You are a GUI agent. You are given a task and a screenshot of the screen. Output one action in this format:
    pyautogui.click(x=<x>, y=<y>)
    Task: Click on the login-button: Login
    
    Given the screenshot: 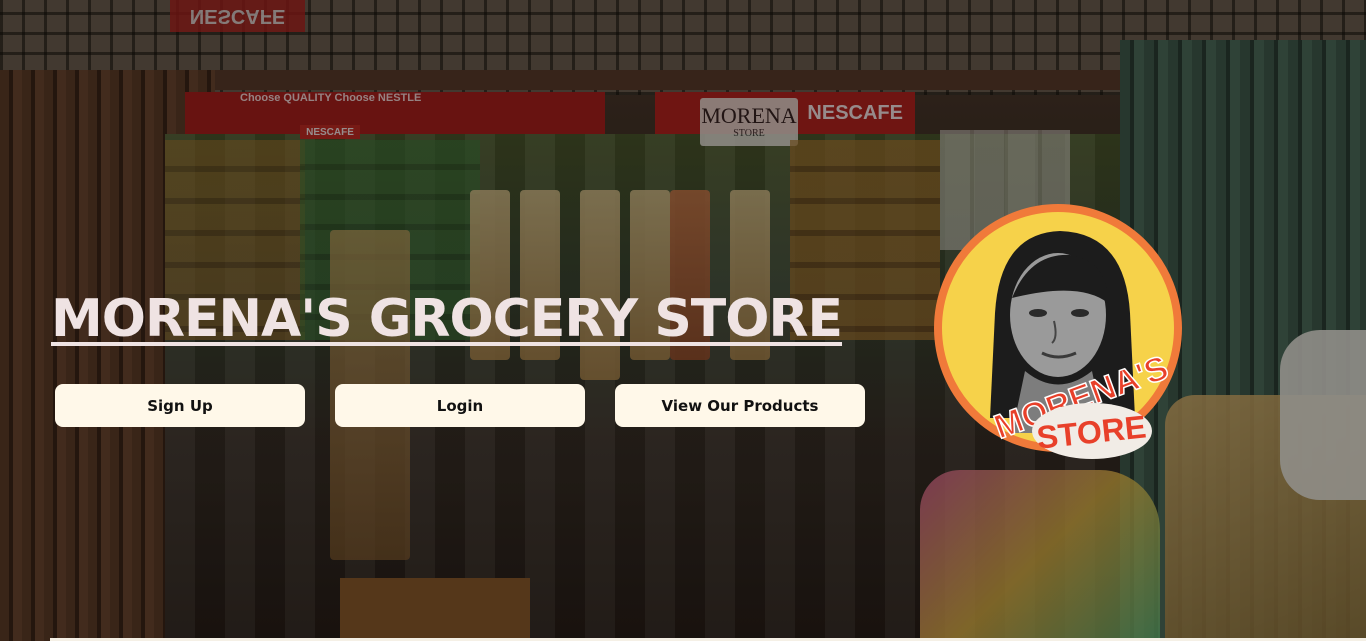 What is the action you would take?
    pyautogui.click(x=460, y=405)
    